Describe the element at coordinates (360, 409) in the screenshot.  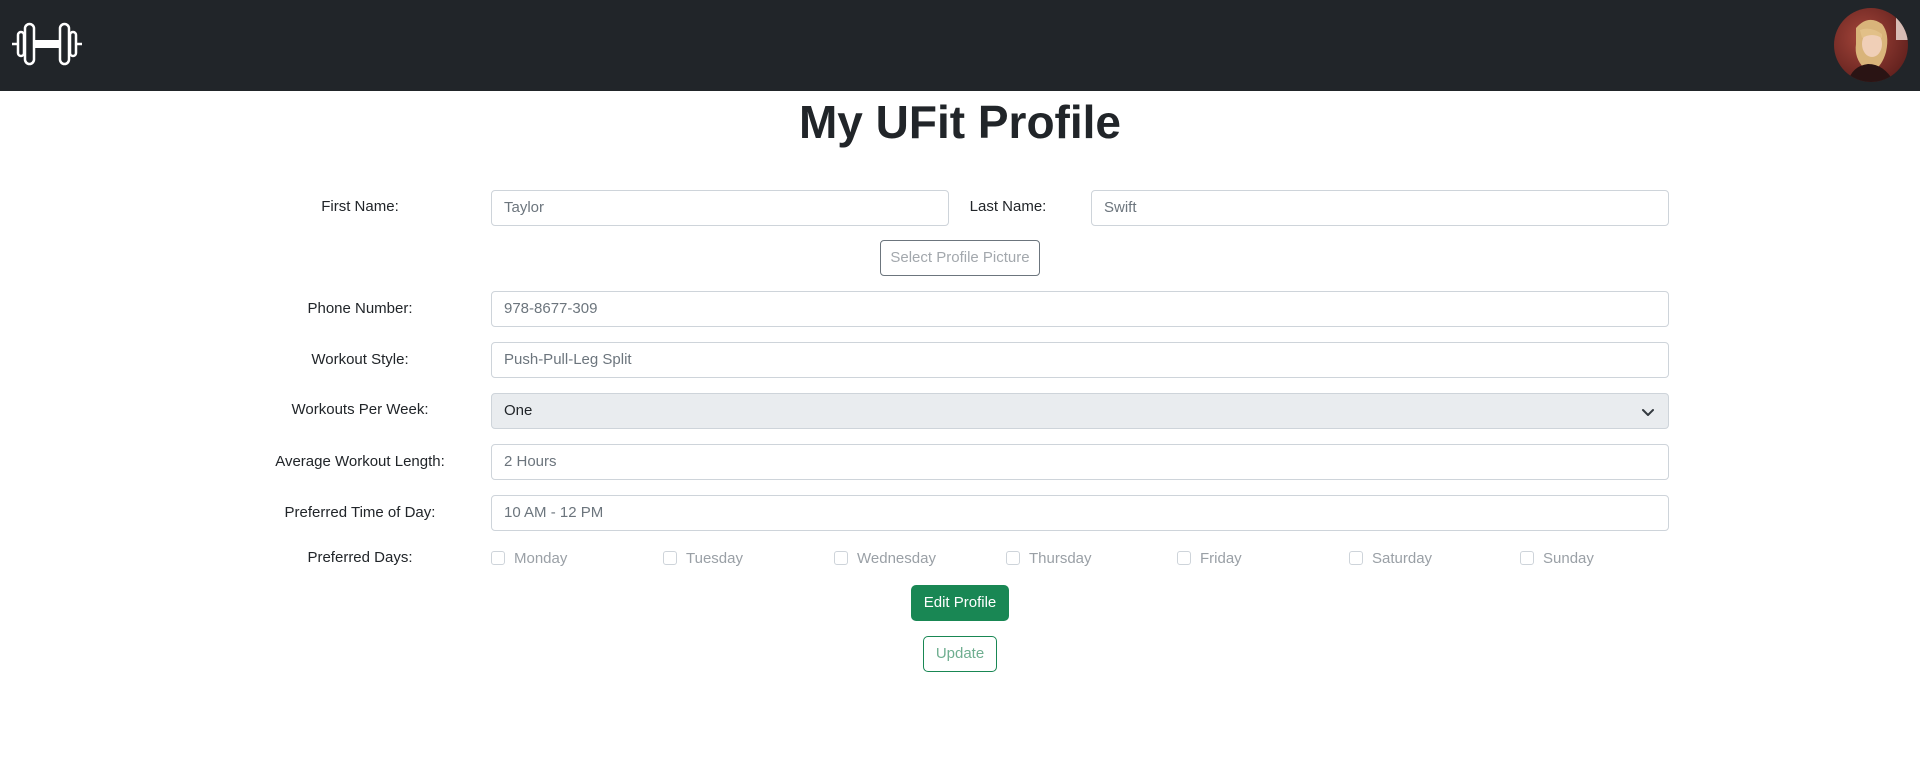
I see `workouts-per-week-label: Workouts Per Week:` at that location.